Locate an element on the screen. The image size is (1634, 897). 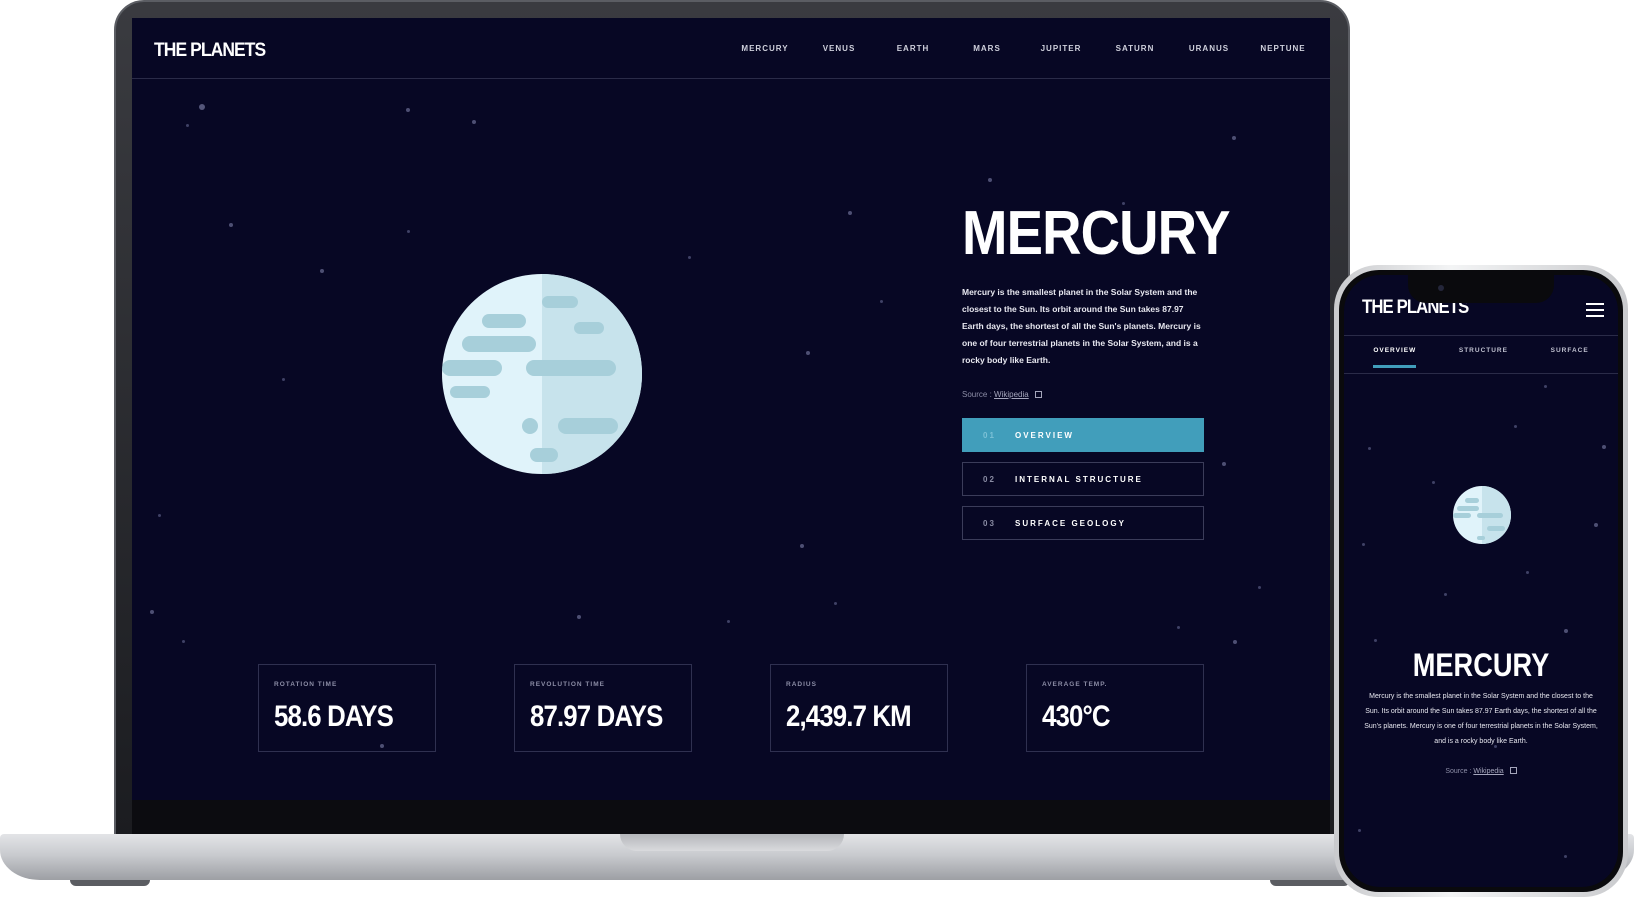
nav-item-mars: MARS is located at coordinates (987, 48).